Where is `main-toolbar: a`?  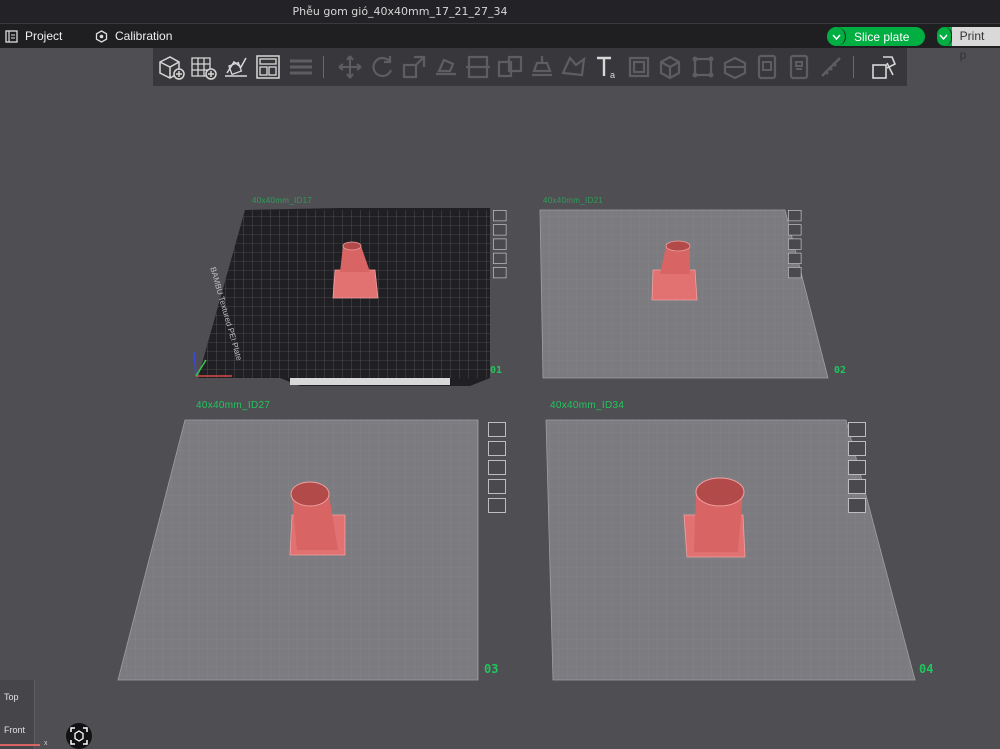 main-toolbar: a is located at coordinates (530, 67).